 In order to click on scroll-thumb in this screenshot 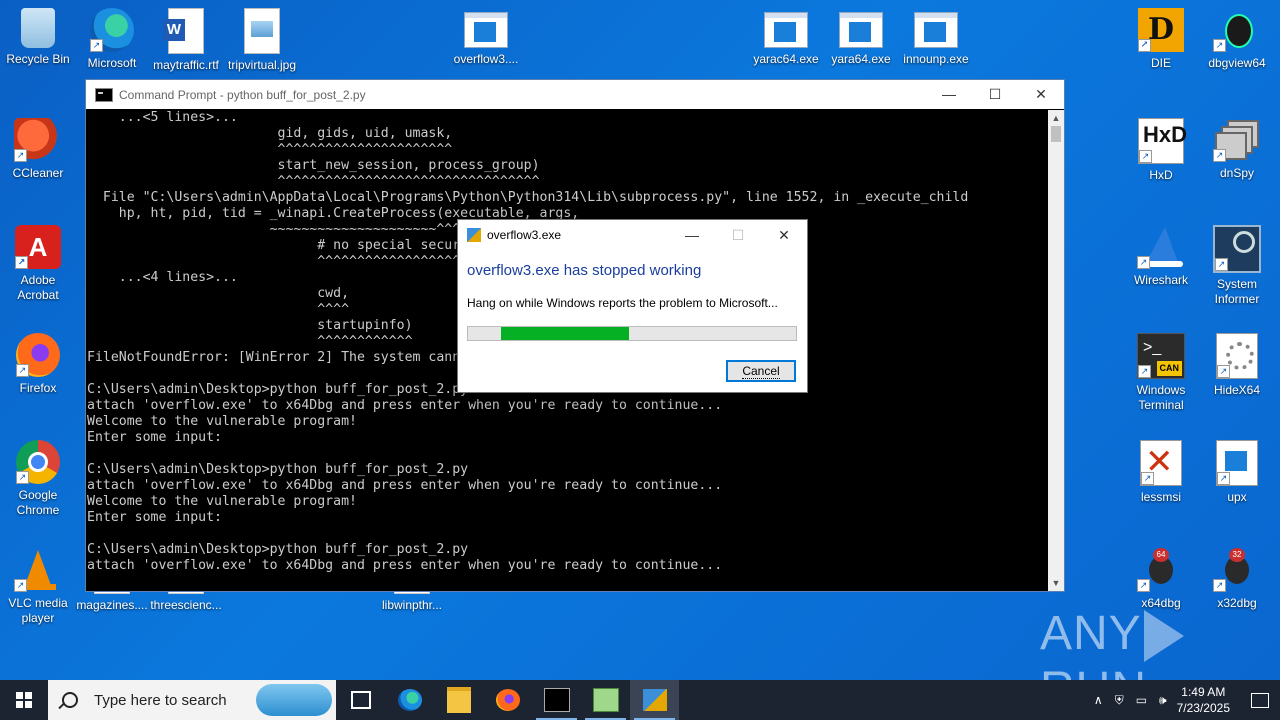, I will do `click(1056, 134)`.